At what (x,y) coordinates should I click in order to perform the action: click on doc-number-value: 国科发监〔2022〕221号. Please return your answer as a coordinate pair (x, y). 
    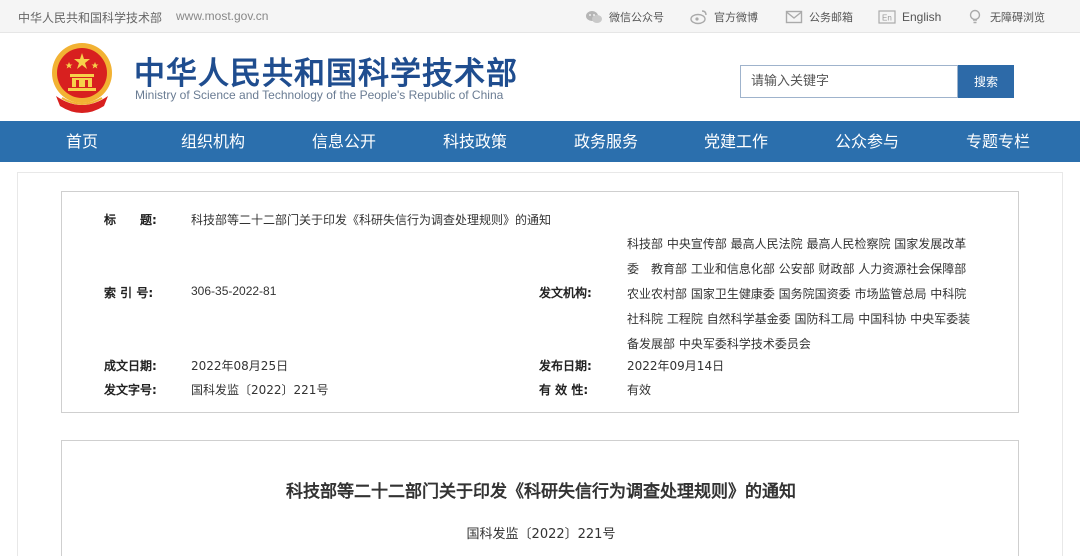
    Looking at the image, I should click on (260, 390).